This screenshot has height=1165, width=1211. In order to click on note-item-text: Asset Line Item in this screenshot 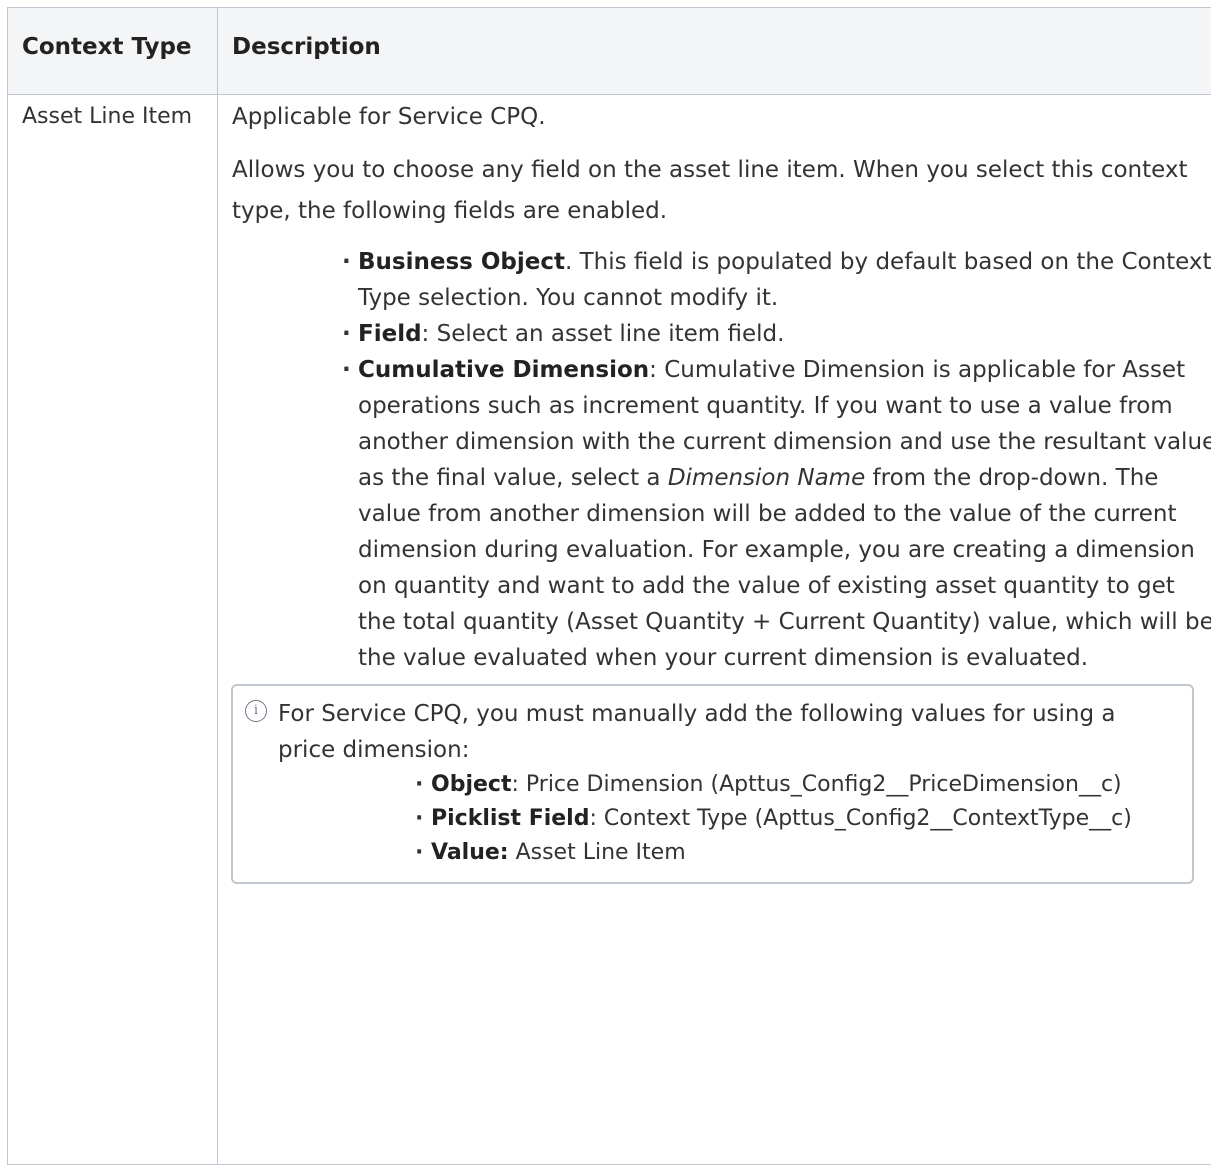, I will do `click(597, 852)`.